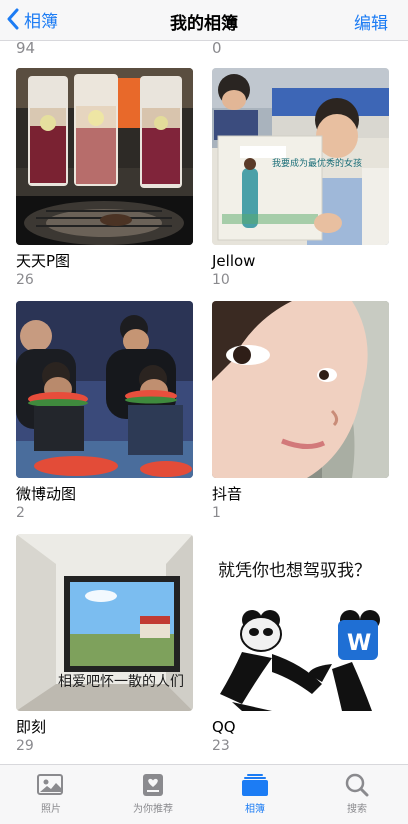  What do you see at coordinates (46, 494) in the screenshot?
I see `album-title: 微博动图` at bounding box center [46, 494].